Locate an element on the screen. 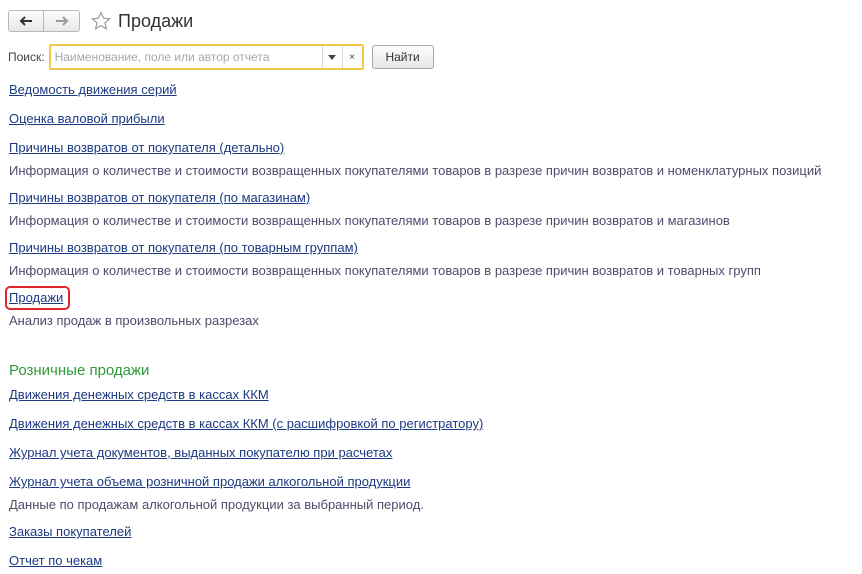 This screenshot has width=862, height=574. forward-arrow-icon is located at coordinates (61, 21).